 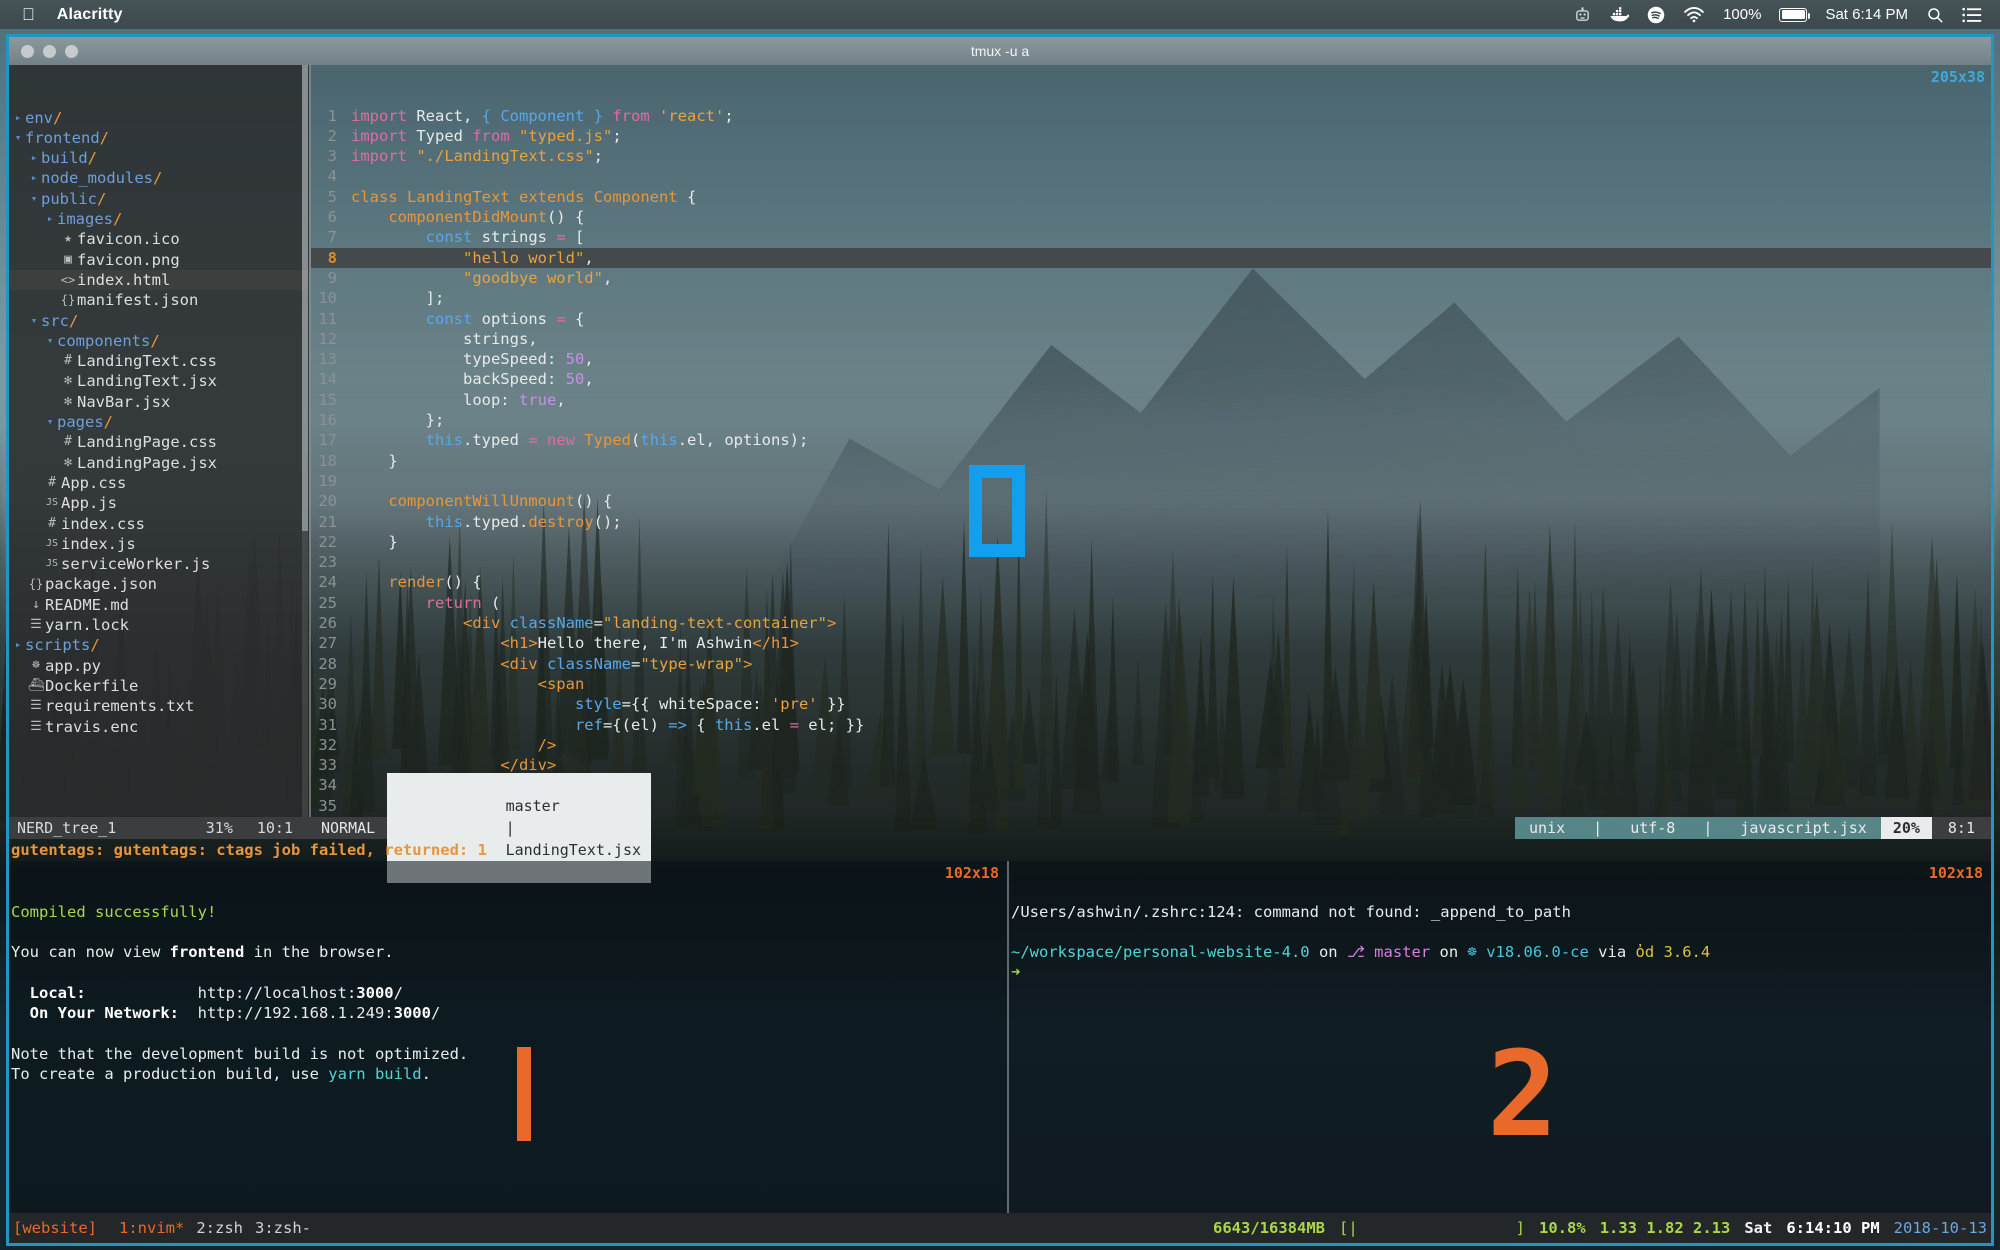 What do you see at coordinates (1940, 1227) in the screenshot?
I see `tmux-date-label: 2018-10-13` at bounding box center [1940, 1227].